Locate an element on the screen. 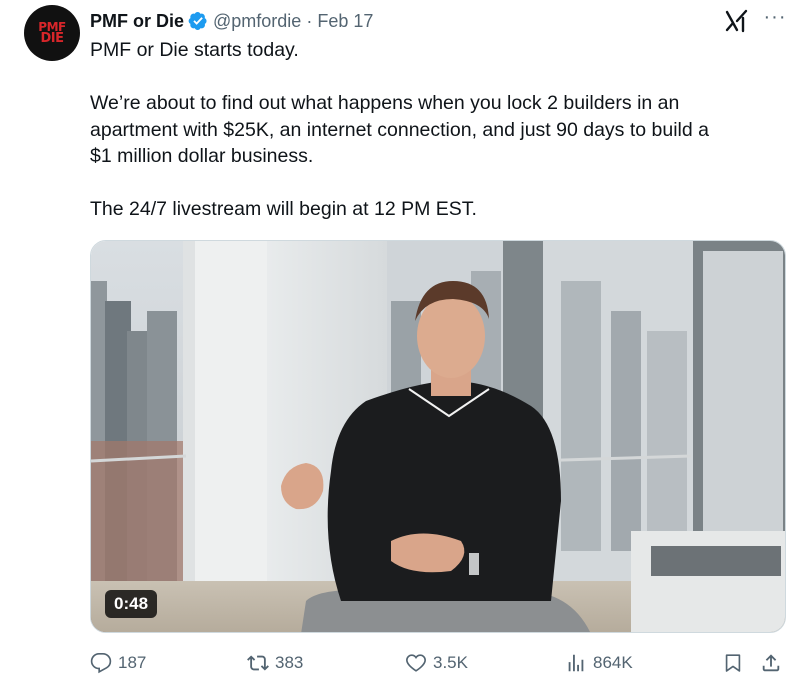 This screenshot has height=700, width=805. tweet-header: PMF or Die @pmfordie · Feb 17 is located at coordinates (231, 21).